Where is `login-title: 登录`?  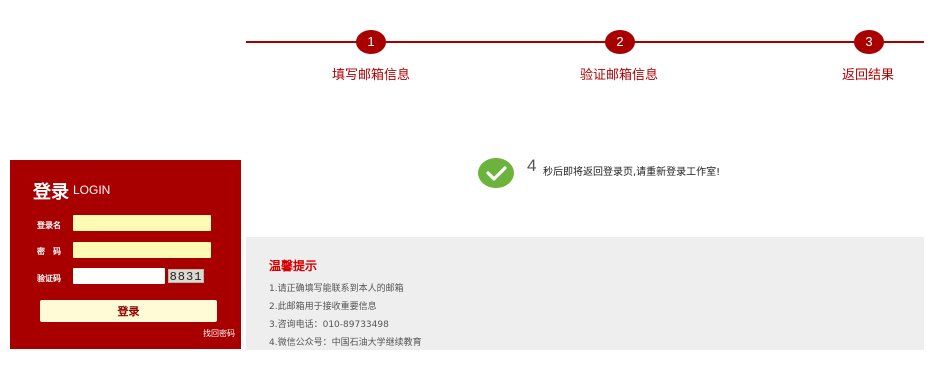 login-title: 登录 is located at coordinates (51, 192).